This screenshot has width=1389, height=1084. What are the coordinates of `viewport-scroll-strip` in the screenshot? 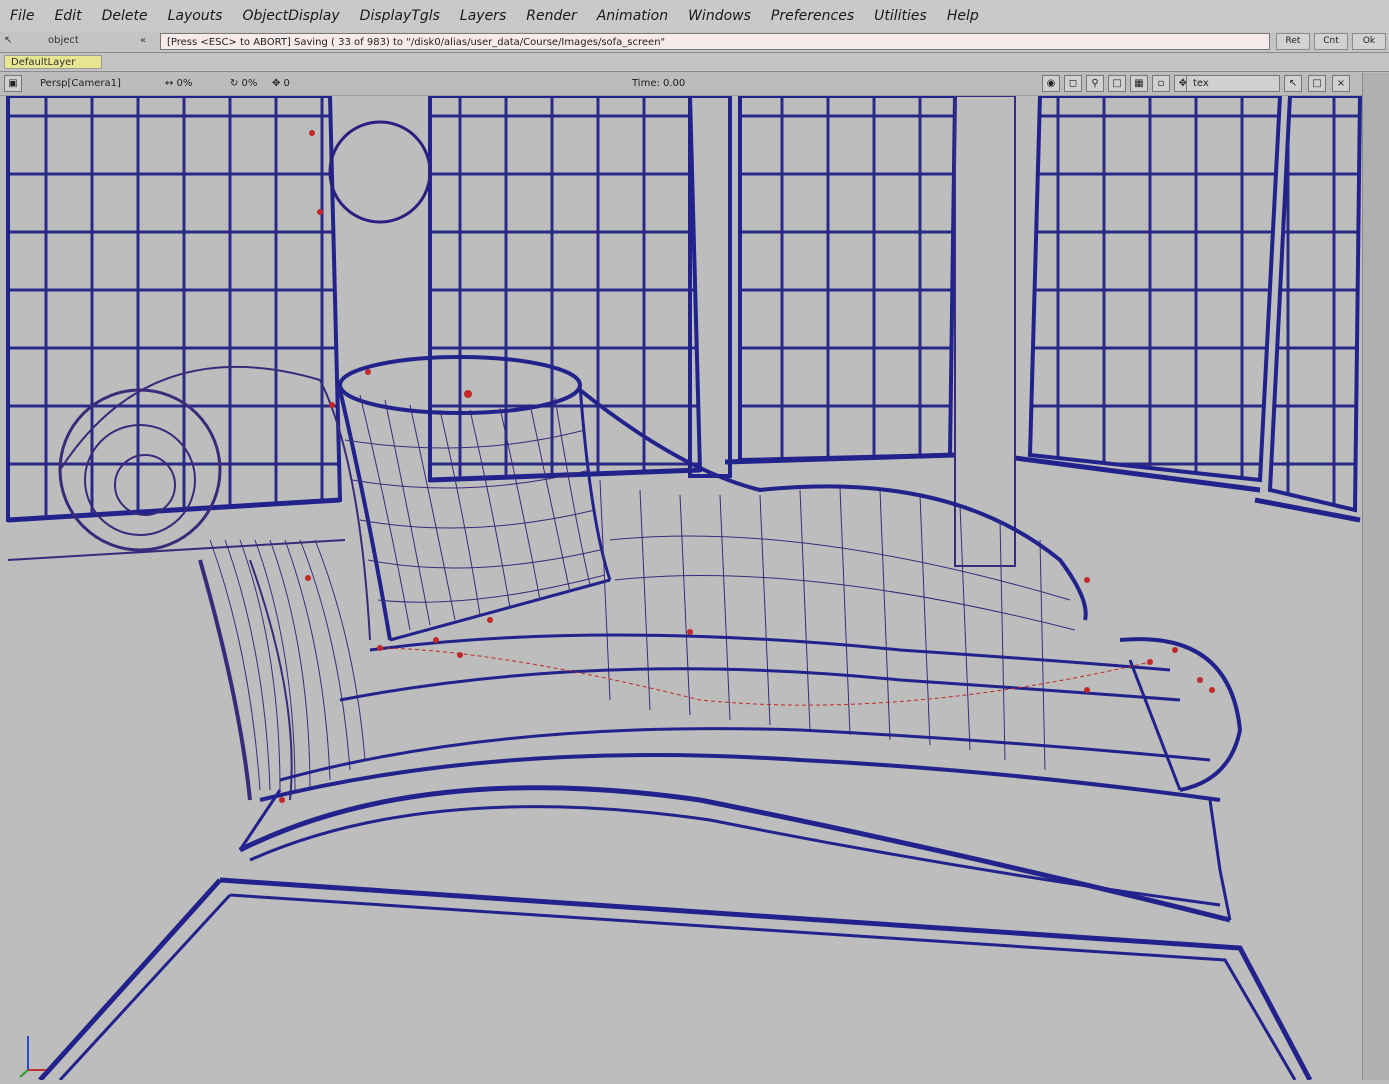 It's located at (1375, 576).